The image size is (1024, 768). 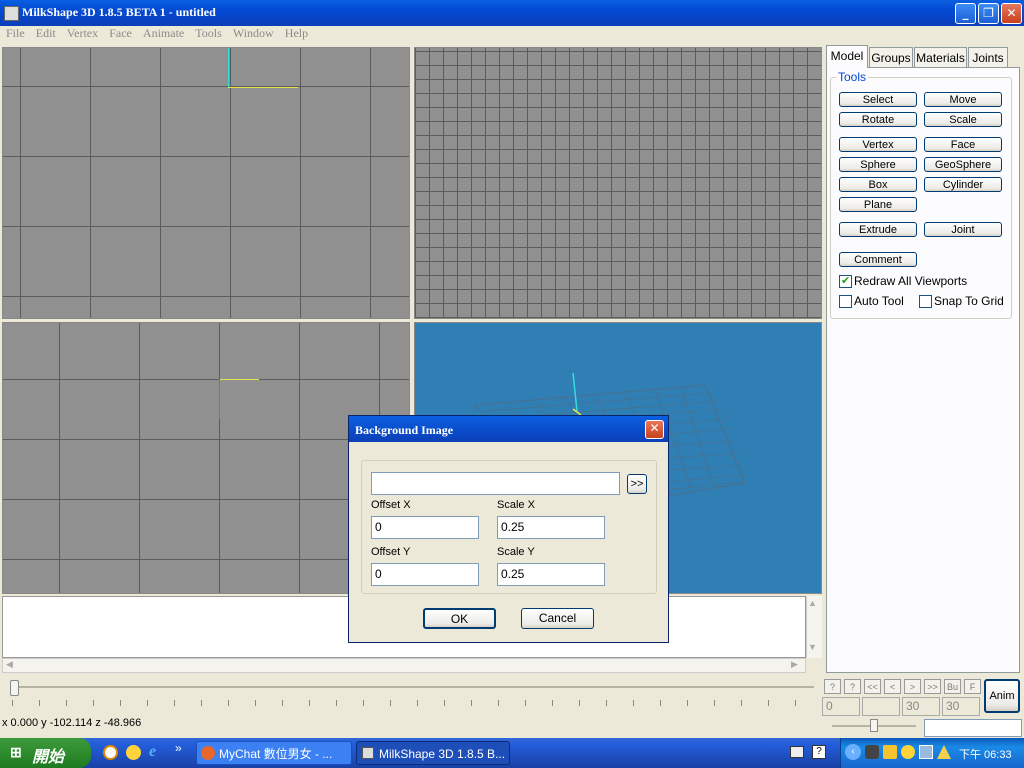 I want to click on minimize-button: _, so click(x=965, y=13).